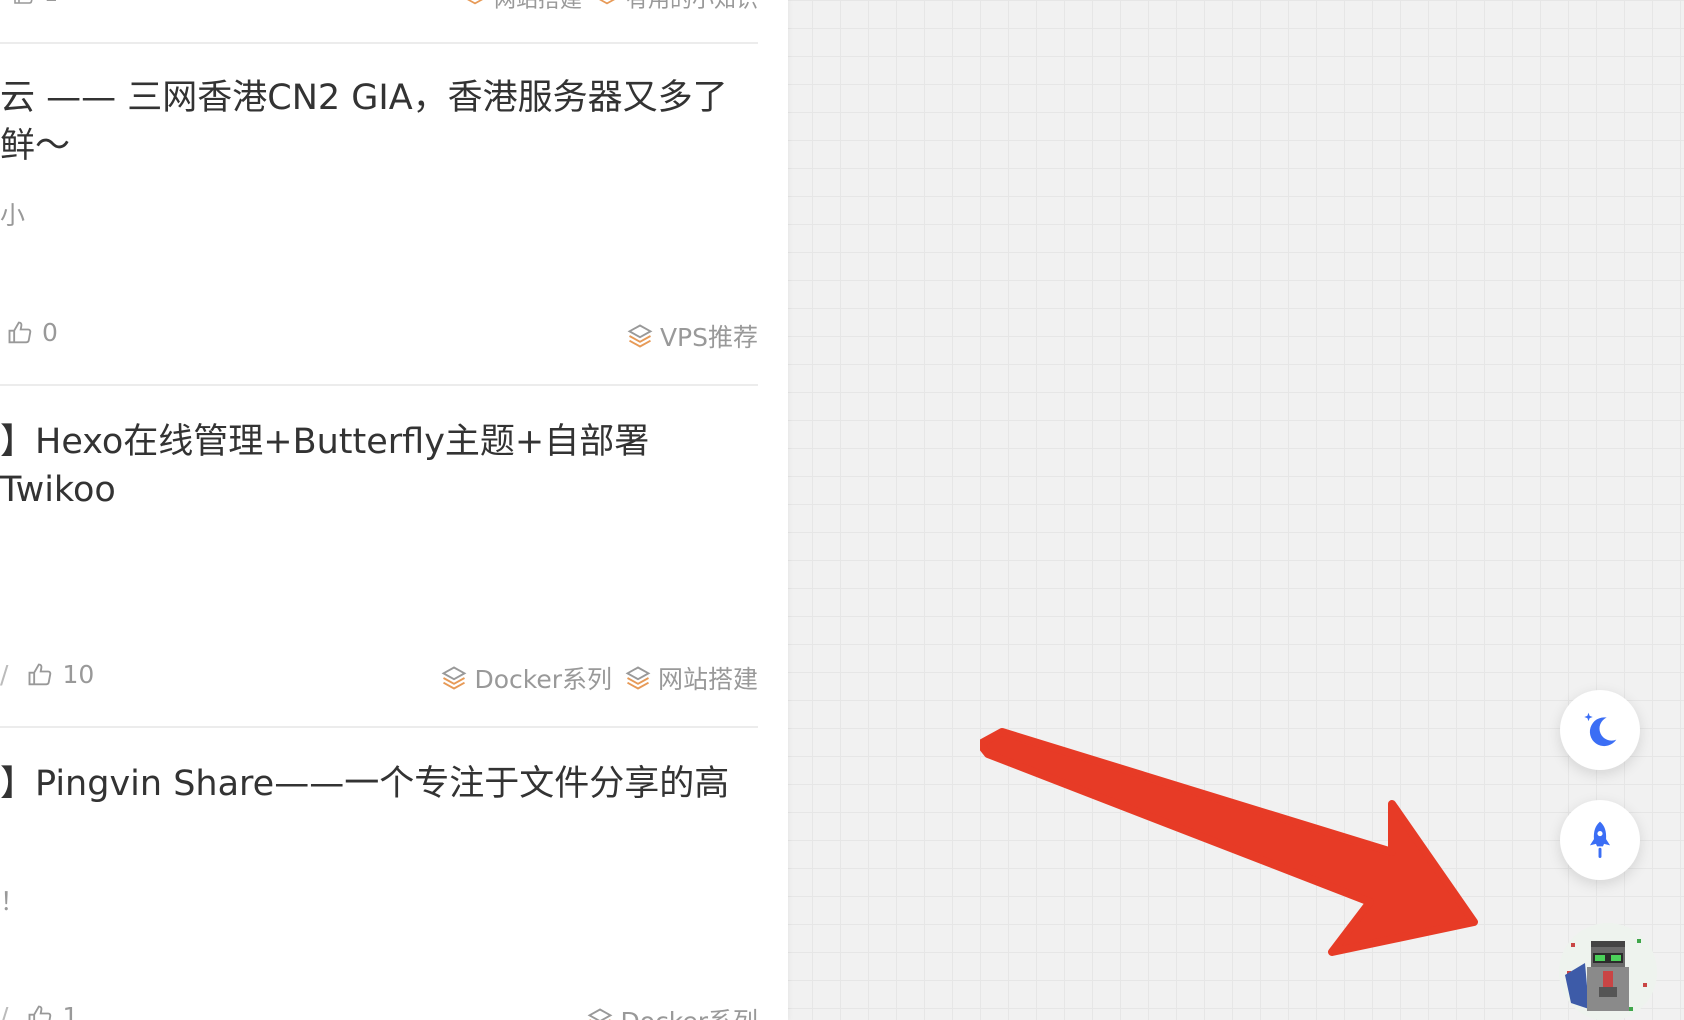 The width and height of the screenshot is (1684, 1020). What do you see at coordinates (379, 338) in the screenshot?
I see `article-footer: 0 VPS推荐` at bounding box center [379, 338].